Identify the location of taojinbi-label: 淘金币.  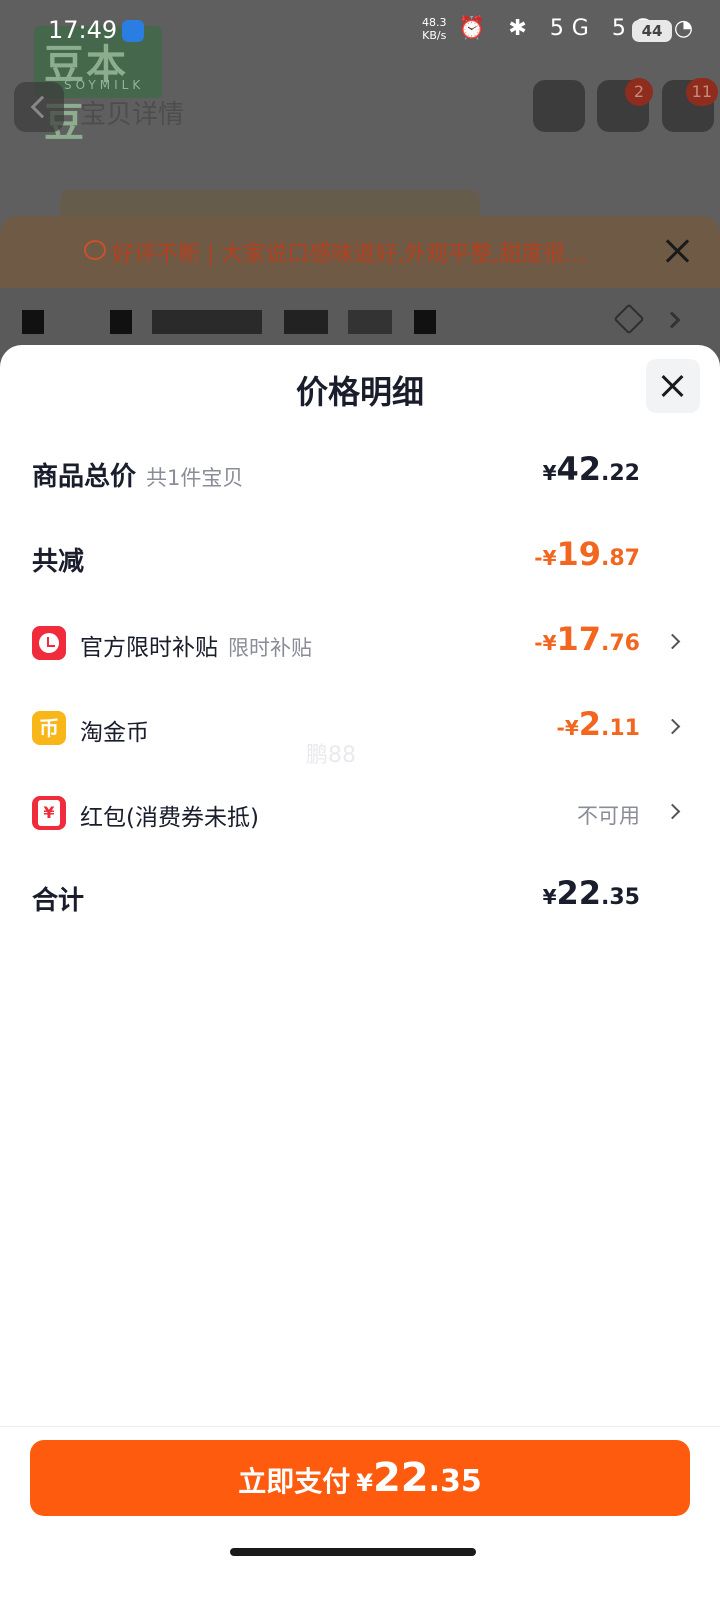
(114, 733).